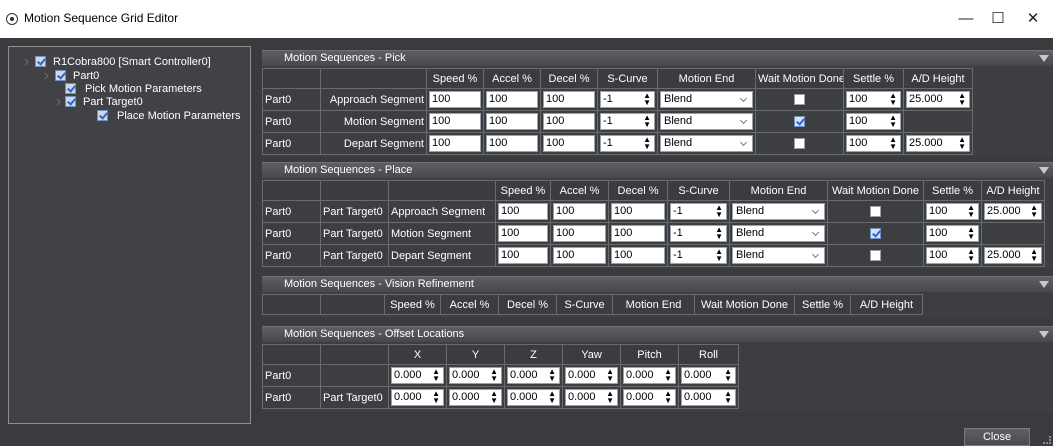 Image resolution: width=1053 pixels, height=446 pixels. I want to click on yaw-spinner: 0.000 ▲ ▼, so click(591, 375).